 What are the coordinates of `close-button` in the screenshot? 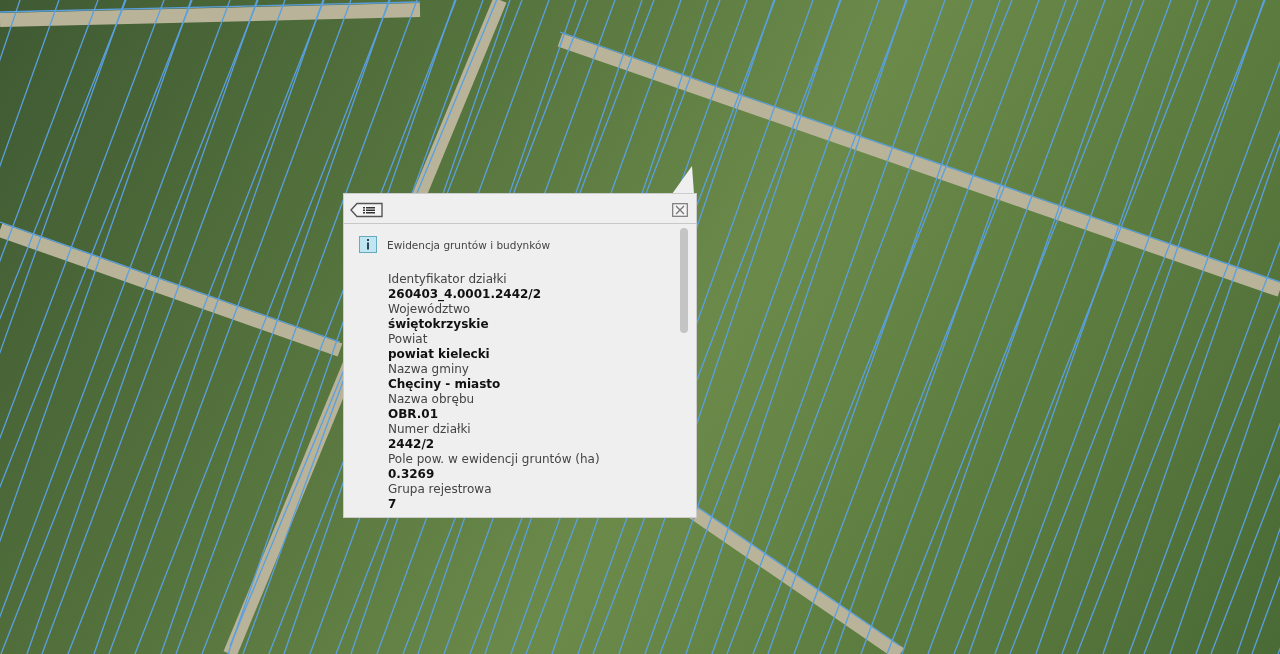 It's located at (680, 210).